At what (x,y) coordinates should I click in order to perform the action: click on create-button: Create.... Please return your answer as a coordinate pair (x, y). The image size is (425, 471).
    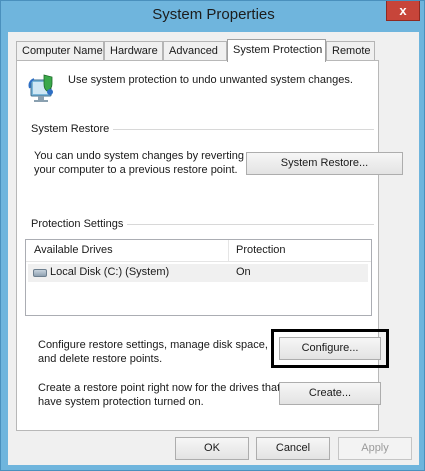
    Looking at the image, I should click on (330, 393).